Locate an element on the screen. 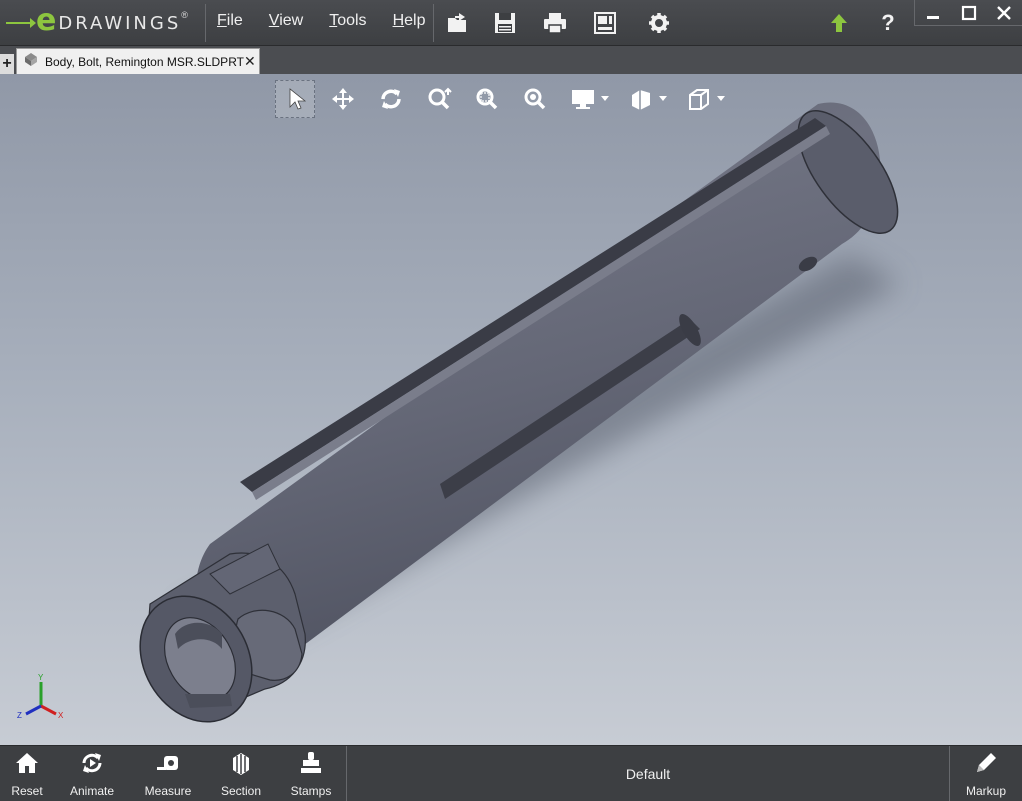 The image size is (1022, 801). title-bar: e DRAWINGS ® File View Tools Help ? is located at coordinates (511, 23).